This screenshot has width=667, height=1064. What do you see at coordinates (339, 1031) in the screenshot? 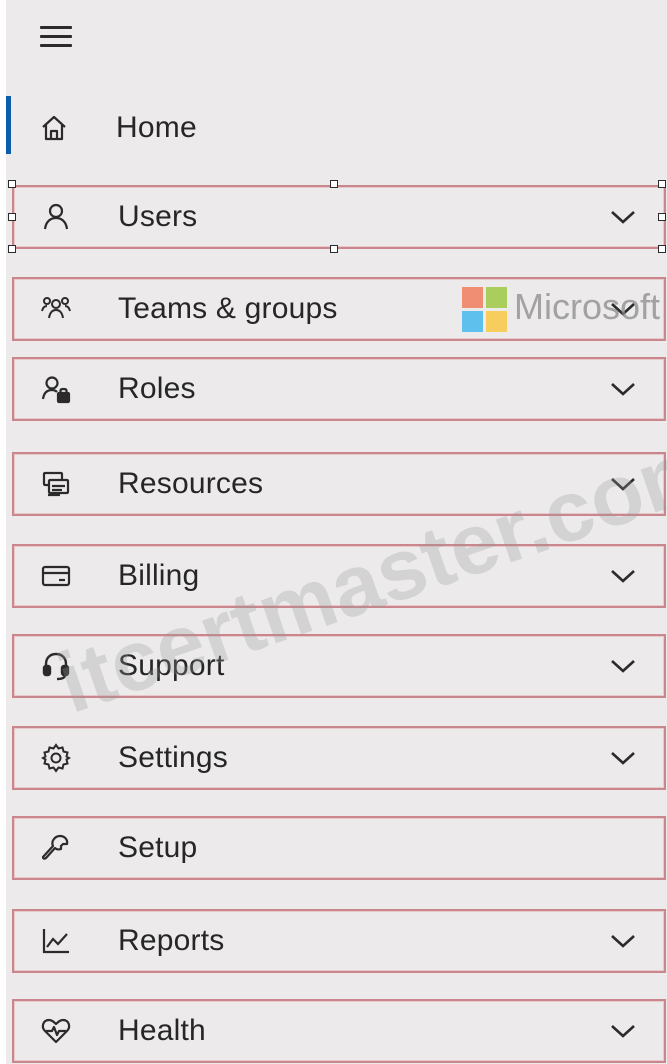
I see `nav-item-health: Health` at bounding box center [339, 1031].